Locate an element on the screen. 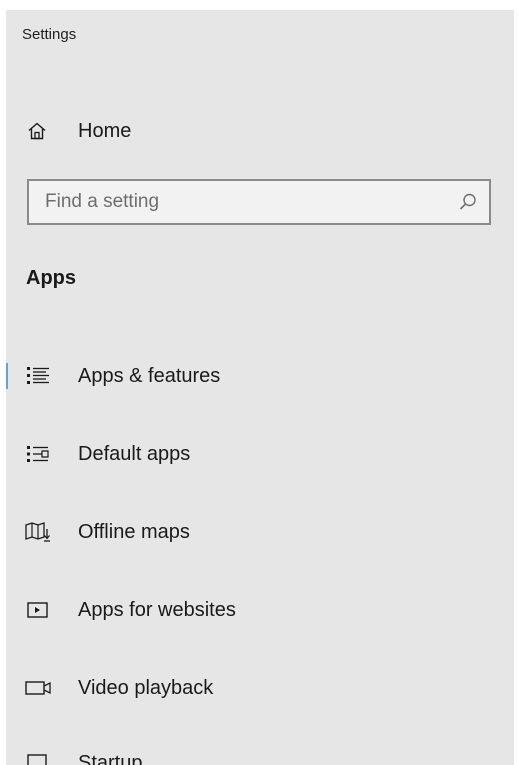 The width and height of the screenshot is (518, 765). apps-features-icon is located at coordinates (38, 376).